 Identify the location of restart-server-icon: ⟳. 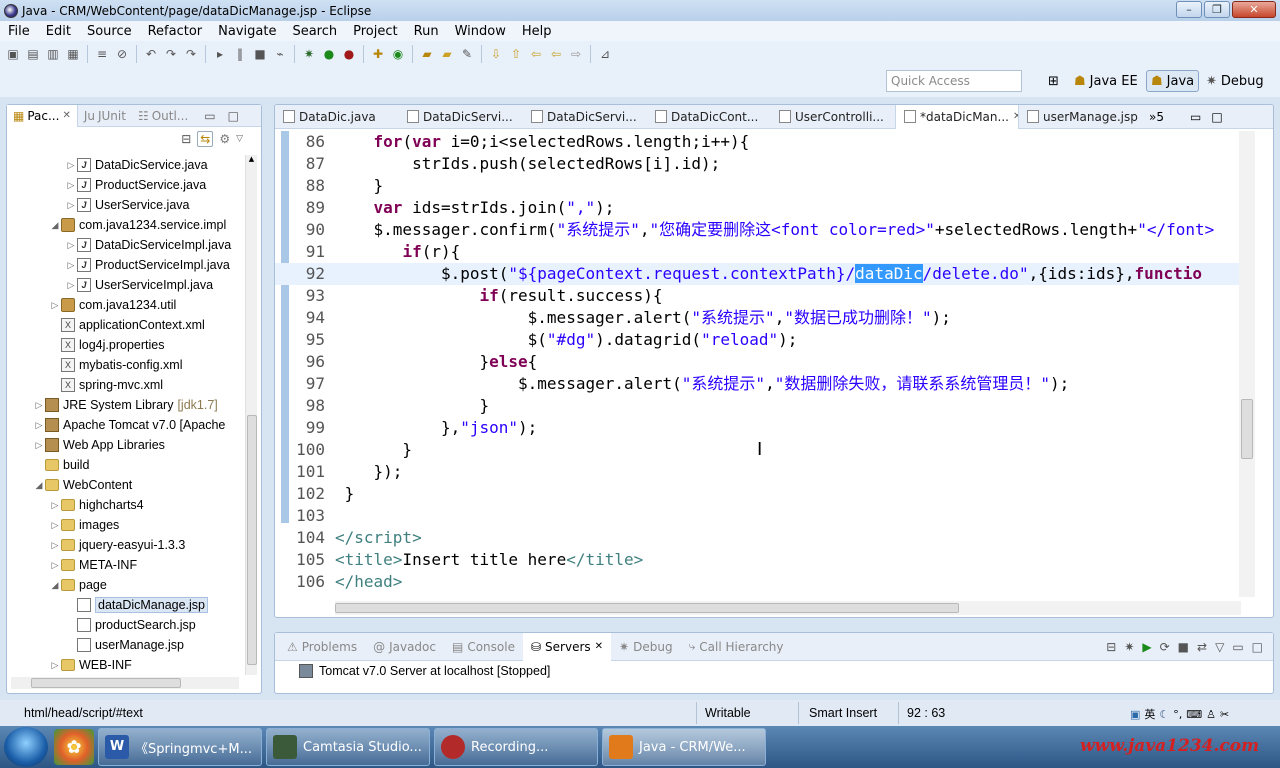
(1165, 647).